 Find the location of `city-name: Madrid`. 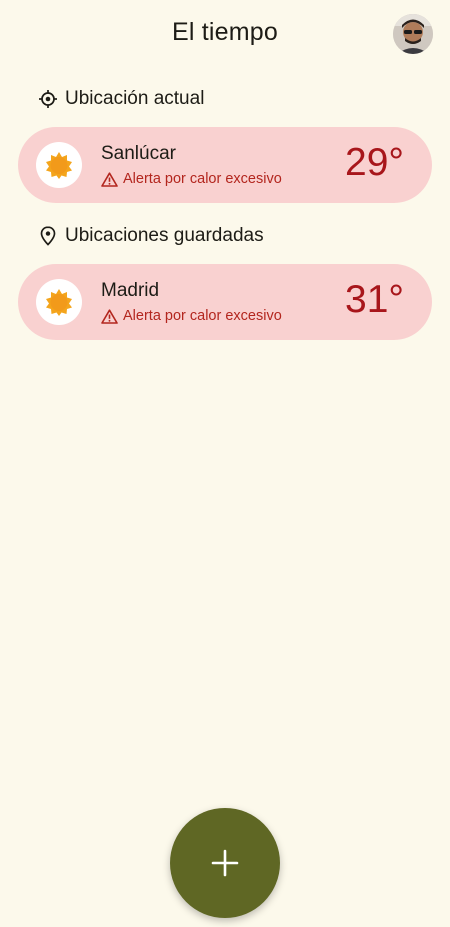

city-name: Madrid is located at coordinates (130, 290).